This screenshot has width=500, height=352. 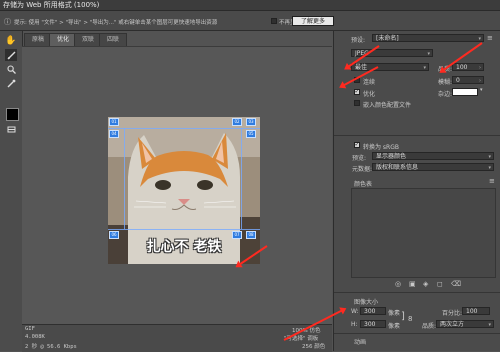 I want to click on link-constraint-icon: ], so click(x=403, y=316).